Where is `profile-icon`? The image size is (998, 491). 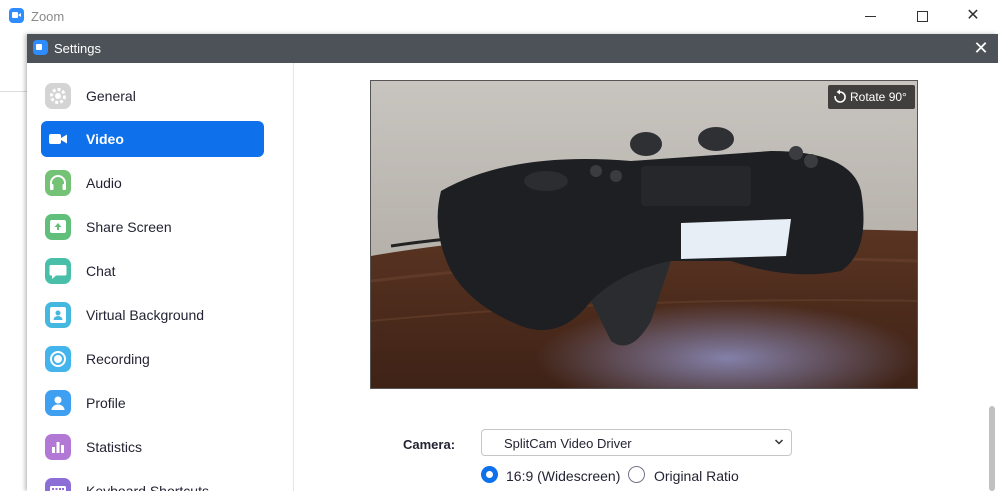
profile-icon is located at coordinates (58, 403).